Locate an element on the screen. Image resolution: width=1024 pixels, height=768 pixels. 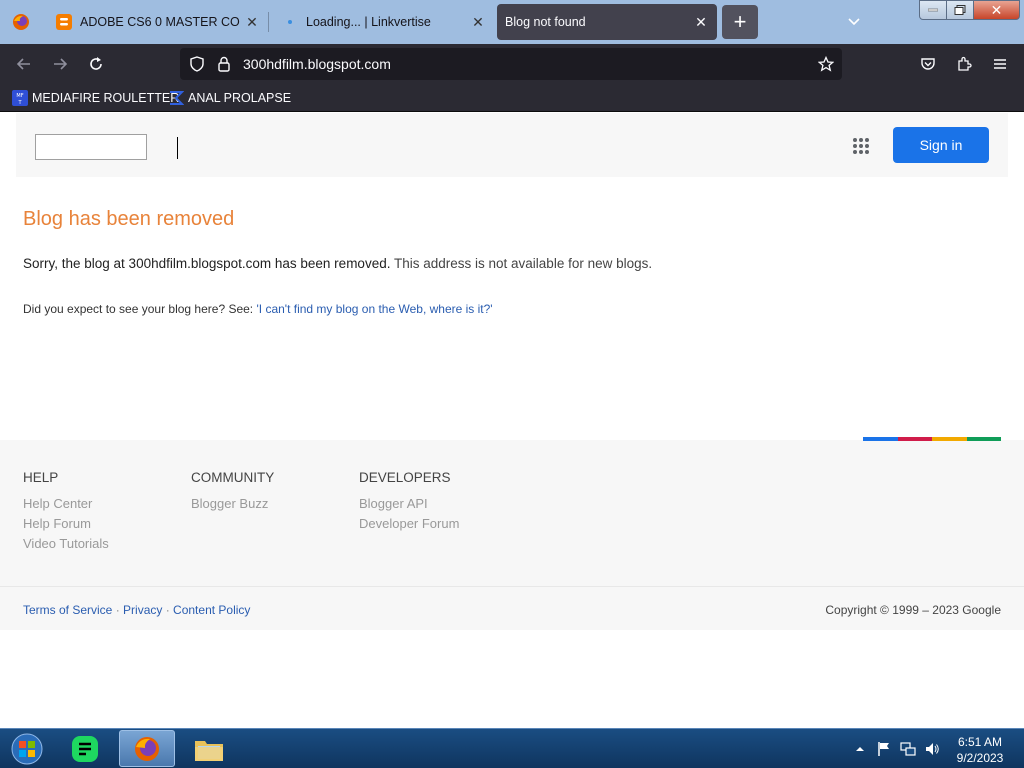
footer-link-help-center: Help Center is located at coordinates (66, 503).